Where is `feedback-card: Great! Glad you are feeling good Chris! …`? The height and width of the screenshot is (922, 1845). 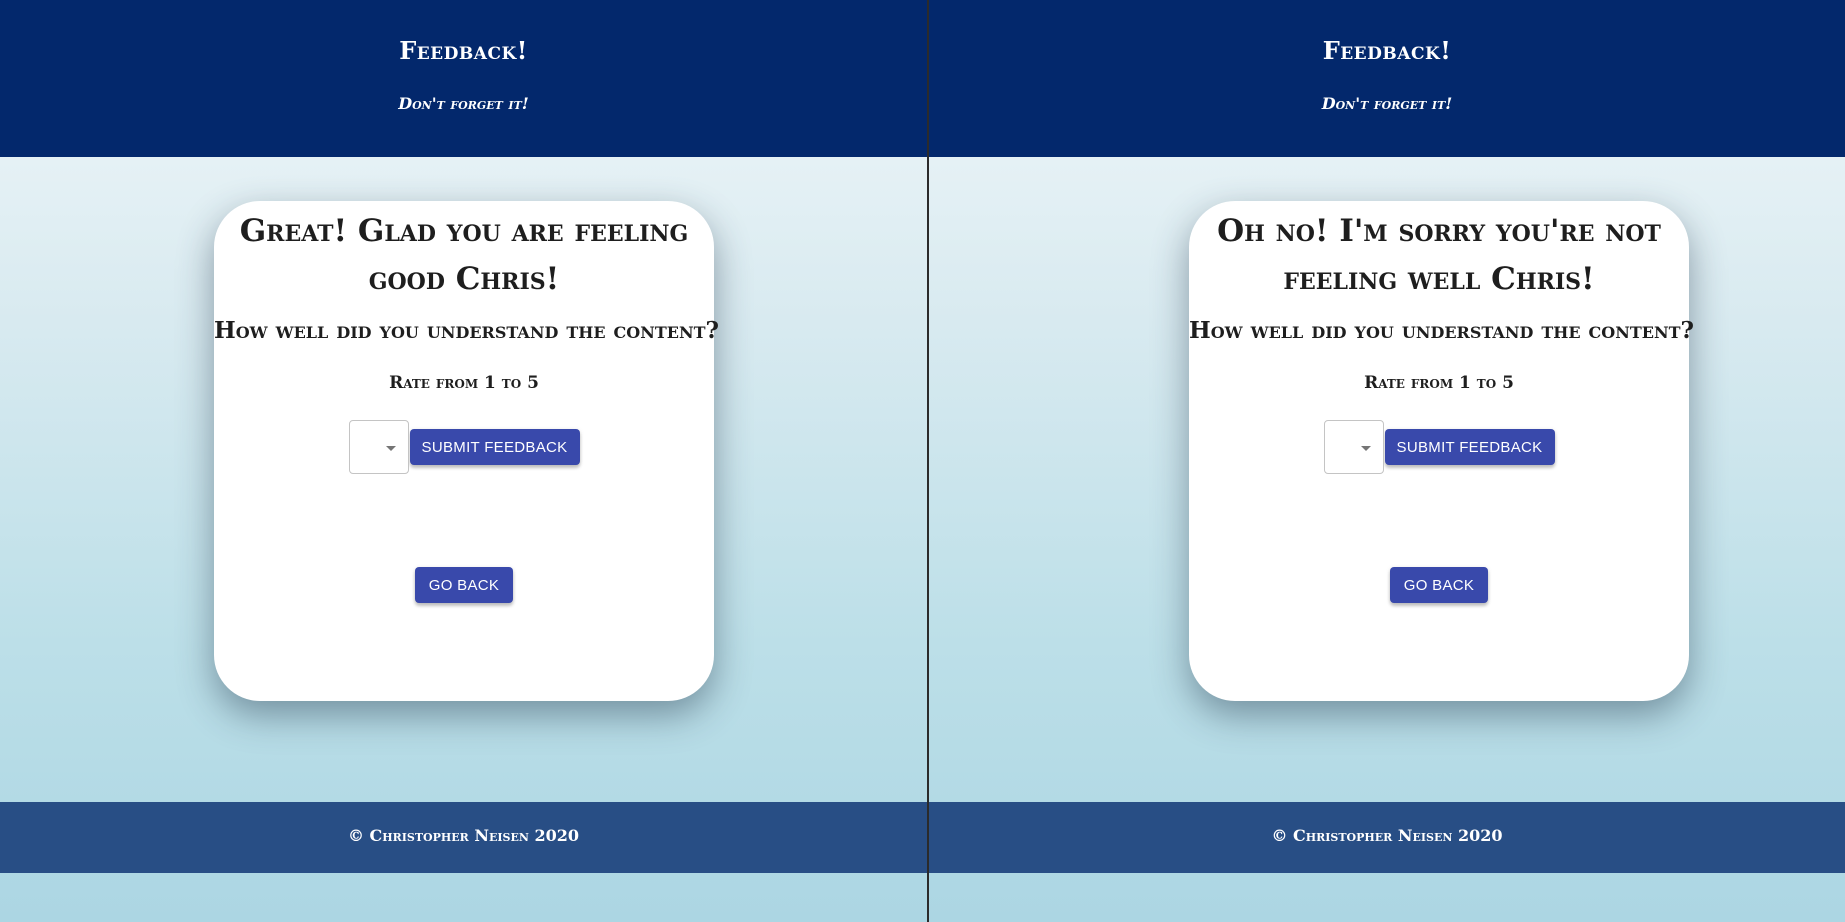
feedback-card: Great! Glad you are feeling good Chris! … is located at coordinates (466, 451).